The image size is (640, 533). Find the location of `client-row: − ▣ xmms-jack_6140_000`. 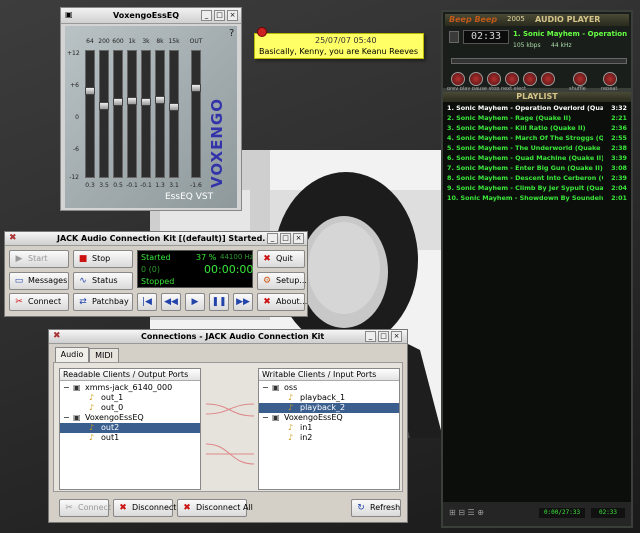

client-row: − ▣ xmms-jack_6140_000 is located at coordinates (130, 388).